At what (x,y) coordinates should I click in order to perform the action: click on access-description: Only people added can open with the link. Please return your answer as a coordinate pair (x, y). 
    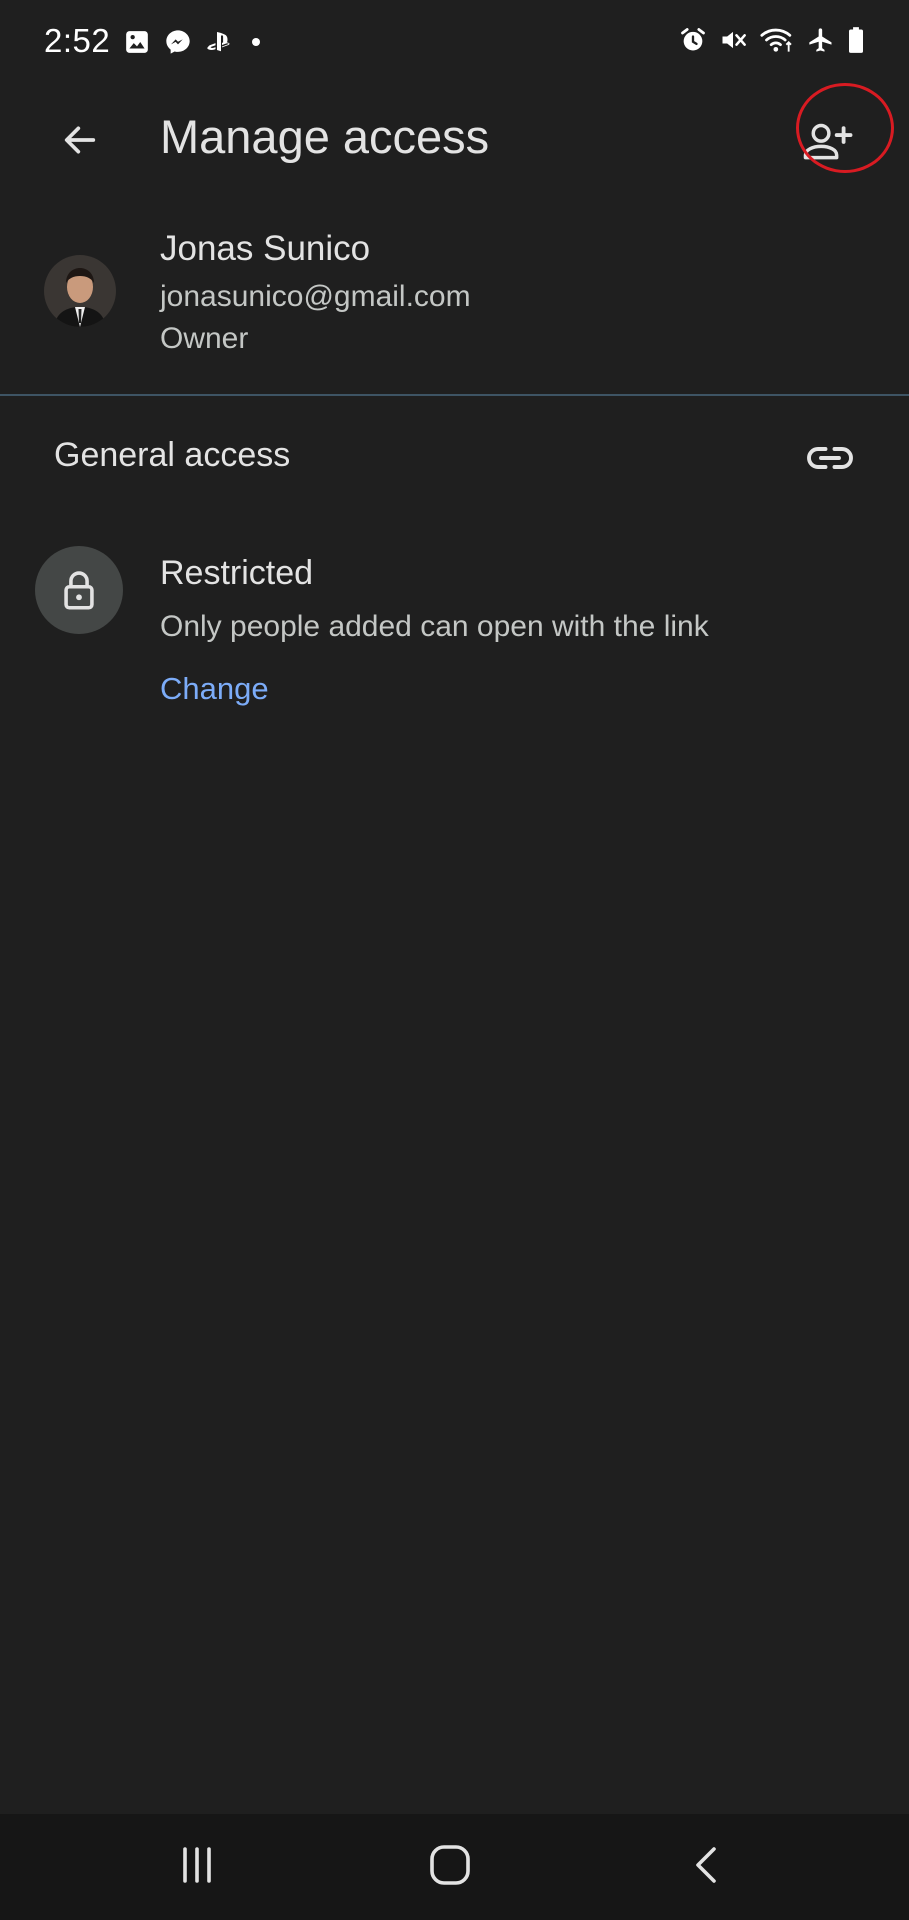
    Looking at the image, I should click on (434, 626).